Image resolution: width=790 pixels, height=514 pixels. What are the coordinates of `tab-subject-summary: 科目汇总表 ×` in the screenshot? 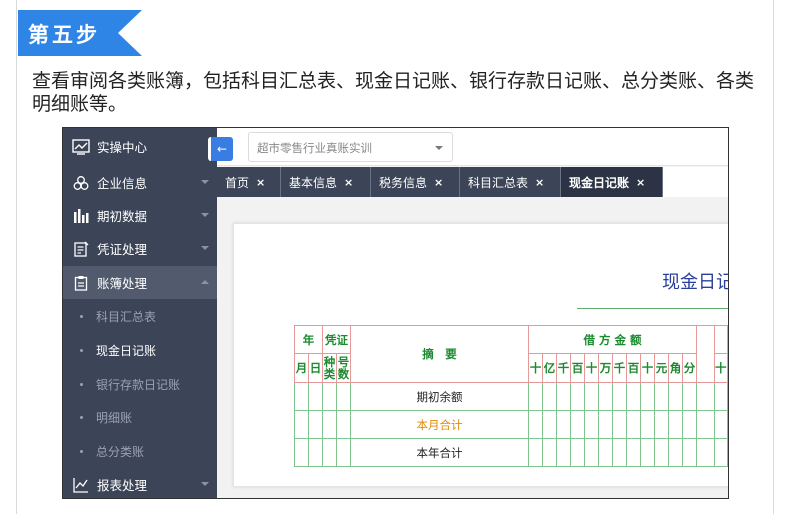 It's located at (510, 182).